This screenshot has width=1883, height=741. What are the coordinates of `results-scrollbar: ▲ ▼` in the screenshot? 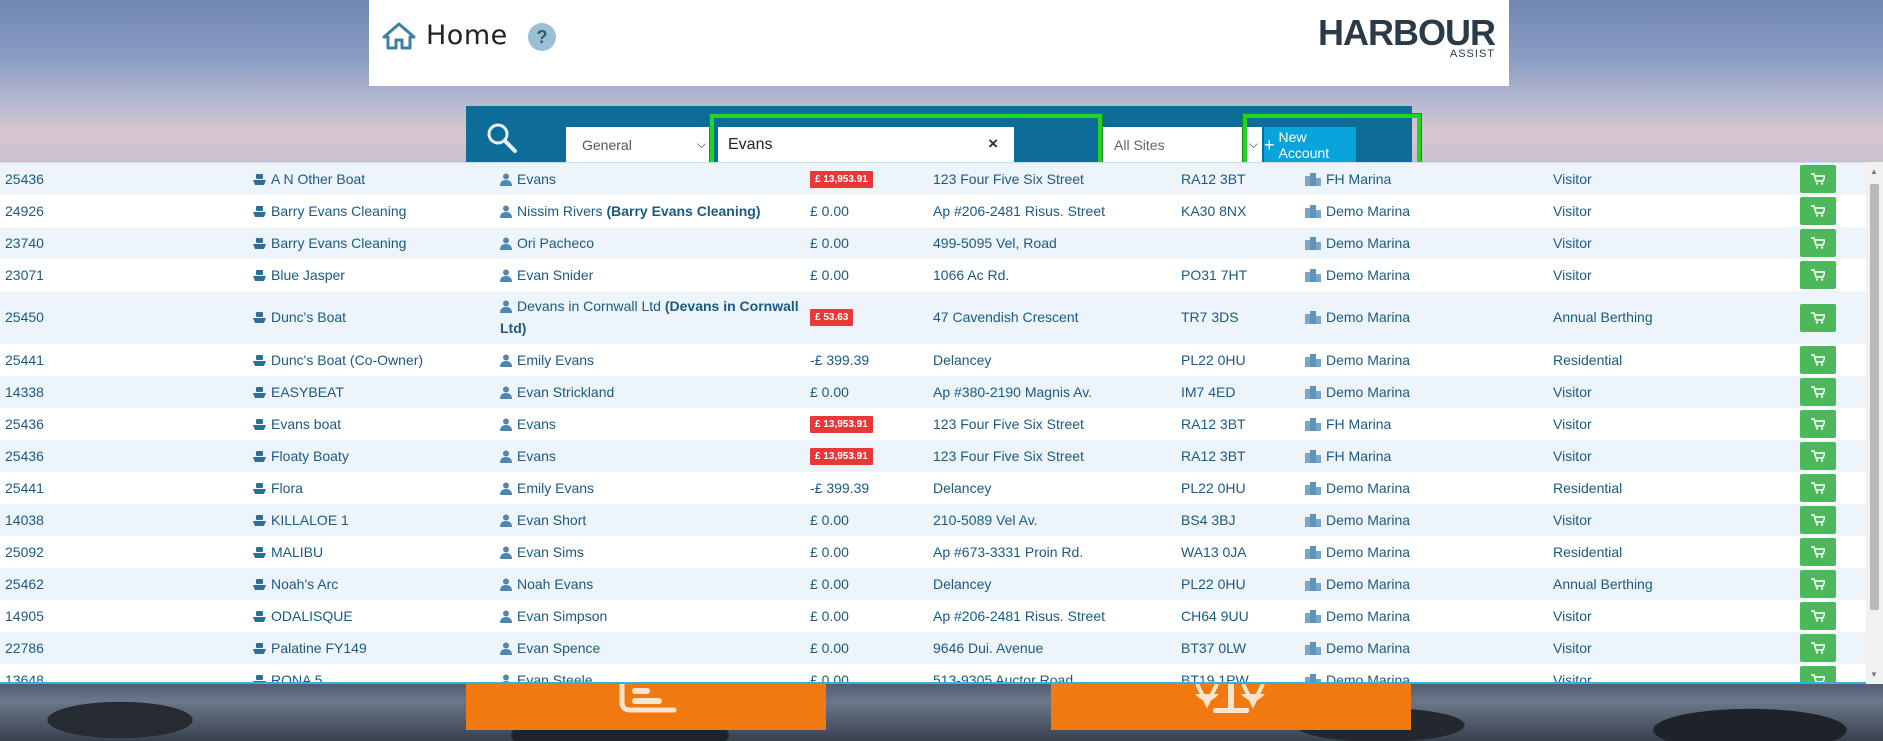 It's located at (1874, 423).